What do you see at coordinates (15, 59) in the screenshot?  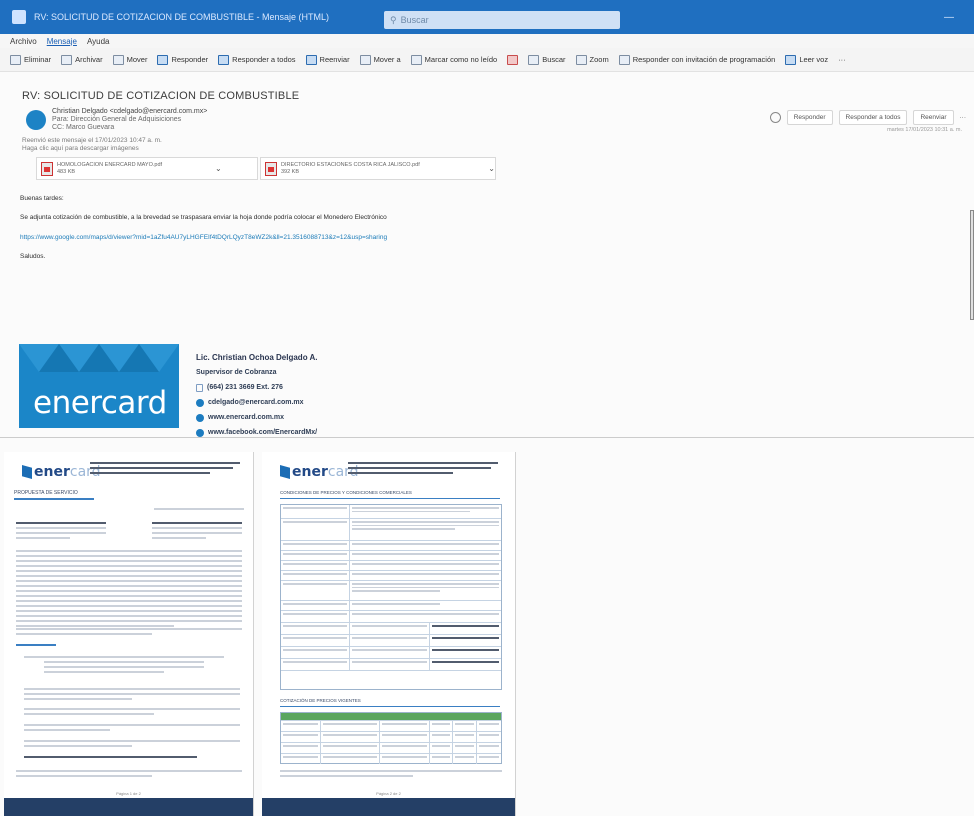 I see `trash-icon` at bounding box center [15, 59].